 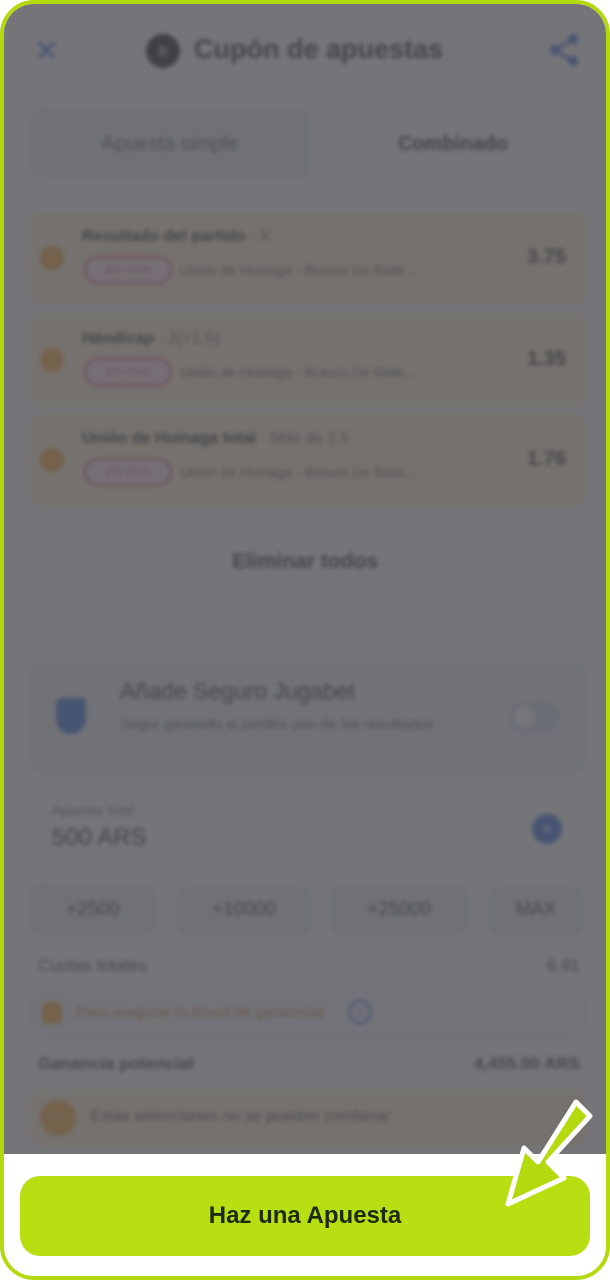 I want to click on clear-stake-icon: ✕, so click(x=547, y=829).